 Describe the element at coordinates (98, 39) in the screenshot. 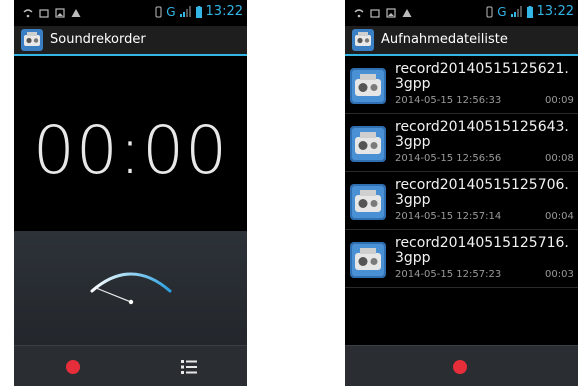

I see `page-title: Soundrekorder` at that location.